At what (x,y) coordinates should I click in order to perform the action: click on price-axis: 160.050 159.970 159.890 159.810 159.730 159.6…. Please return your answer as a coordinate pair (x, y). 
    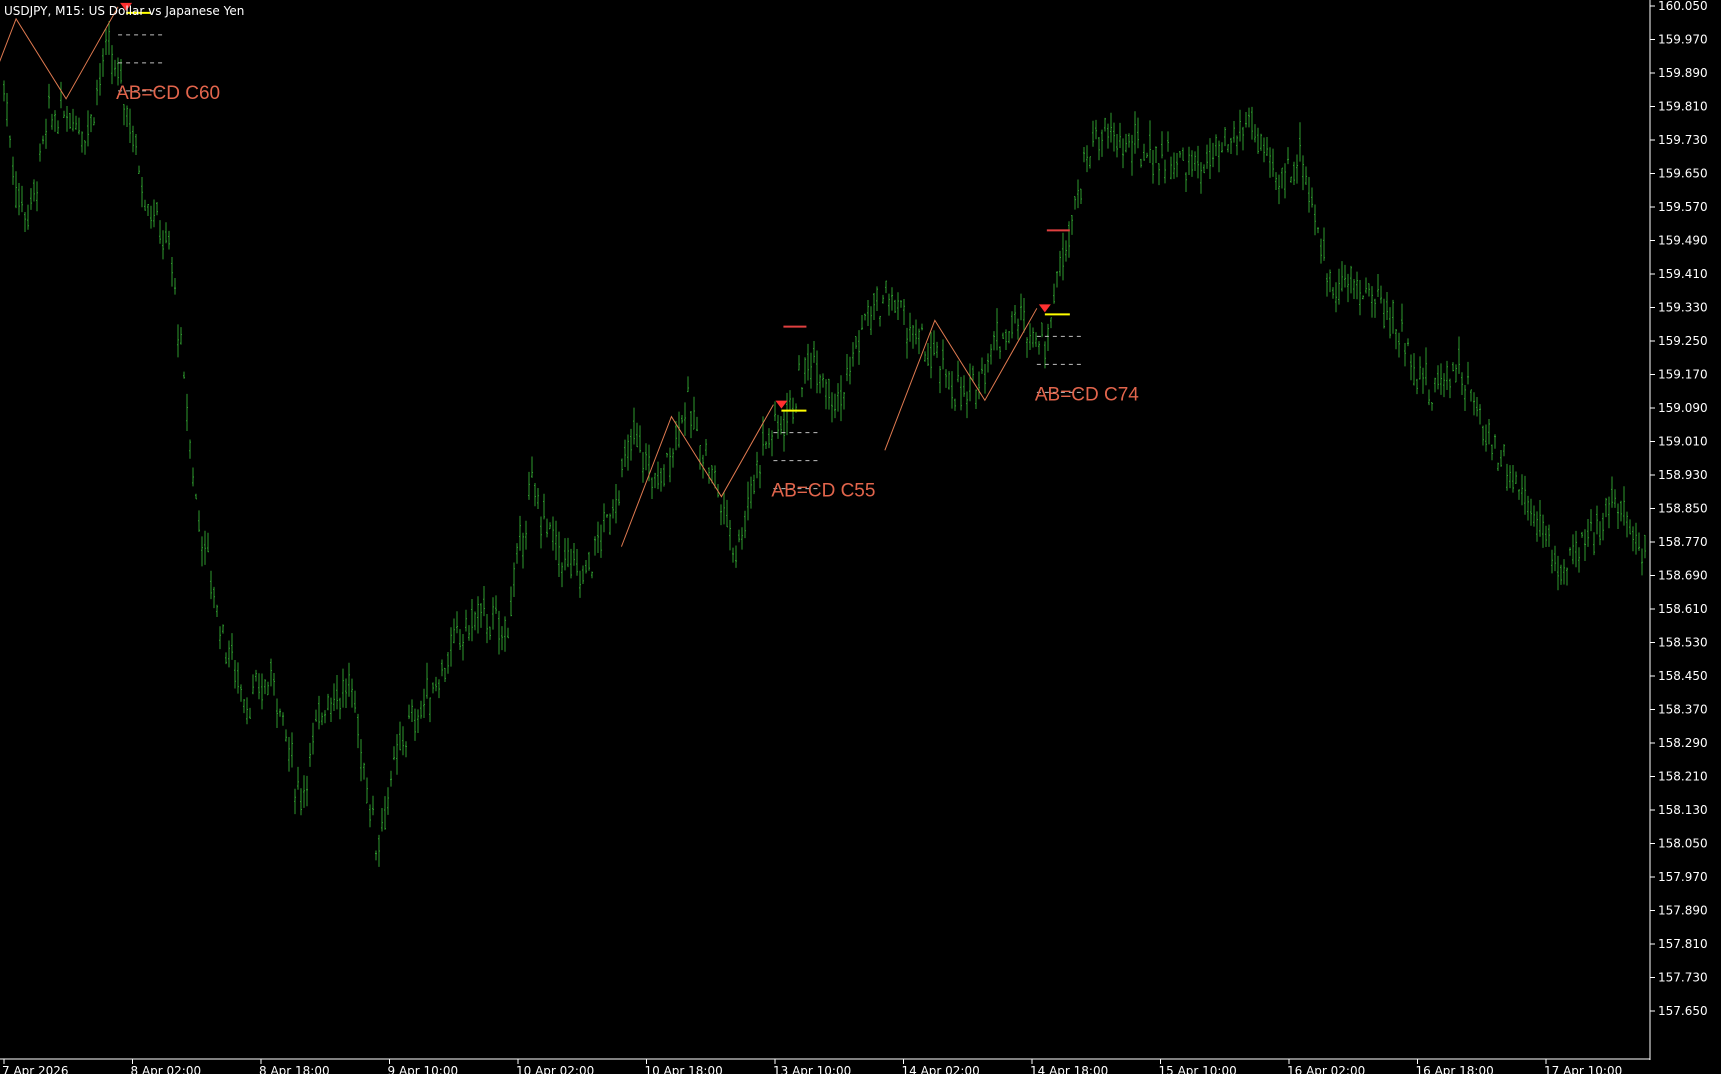
    Looking at the image, I should click on (1678, 530).